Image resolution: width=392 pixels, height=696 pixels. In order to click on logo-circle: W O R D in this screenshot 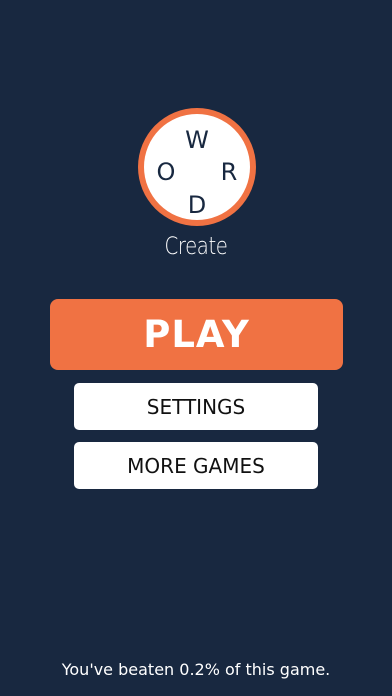, I will do `click(197, 167)`.